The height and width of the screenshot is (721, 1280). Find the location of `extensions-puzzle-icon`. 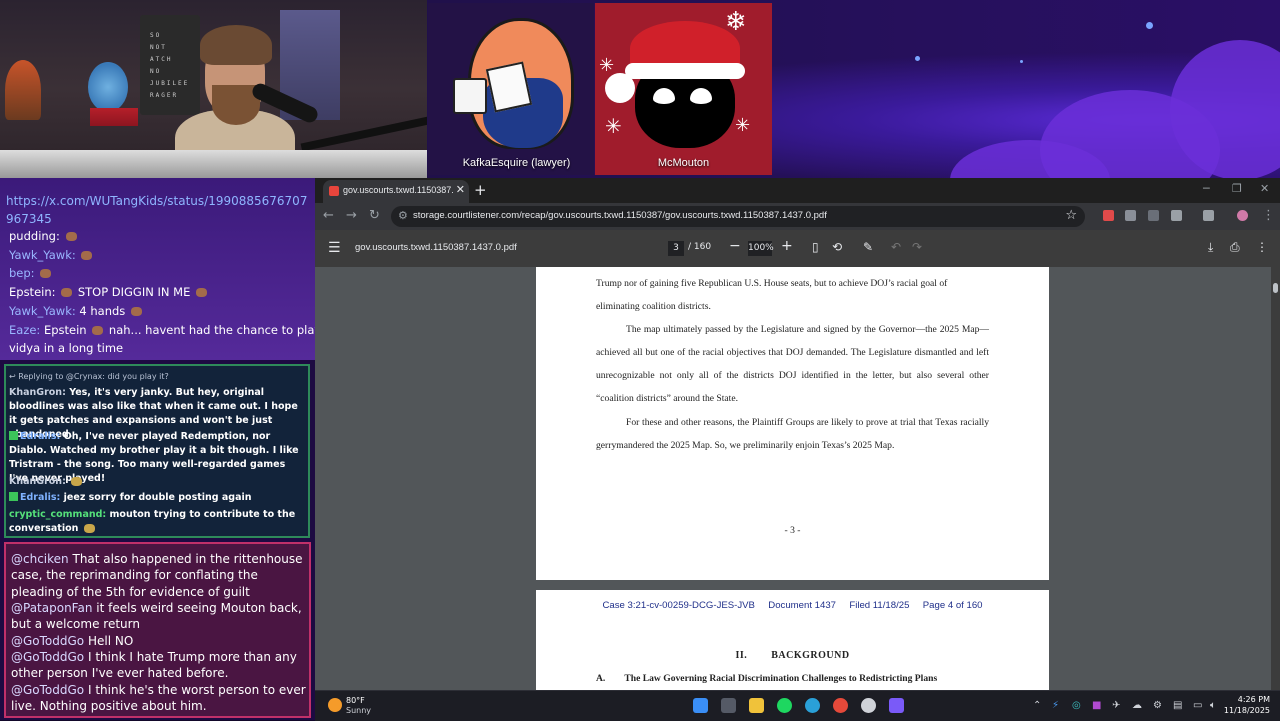

extensions-puzzle-icon is located at coordinates (1176, 215).